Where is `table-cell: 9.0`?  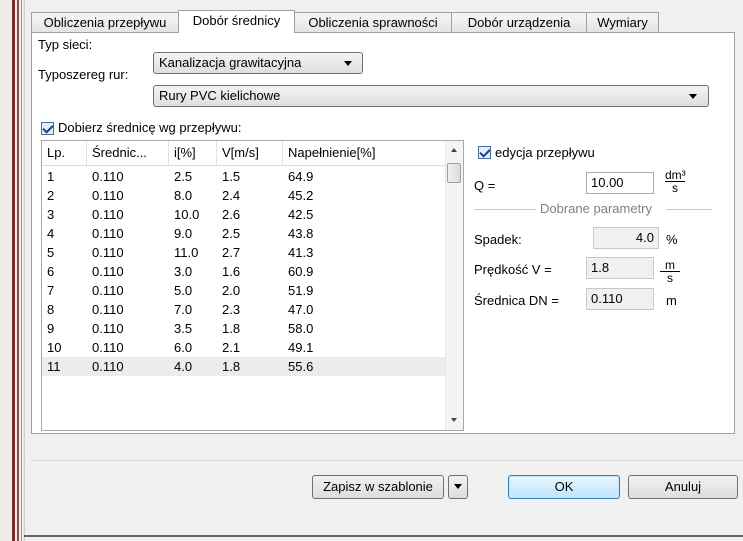 table-cell: 9.0 is located at coordinates (183, 233).